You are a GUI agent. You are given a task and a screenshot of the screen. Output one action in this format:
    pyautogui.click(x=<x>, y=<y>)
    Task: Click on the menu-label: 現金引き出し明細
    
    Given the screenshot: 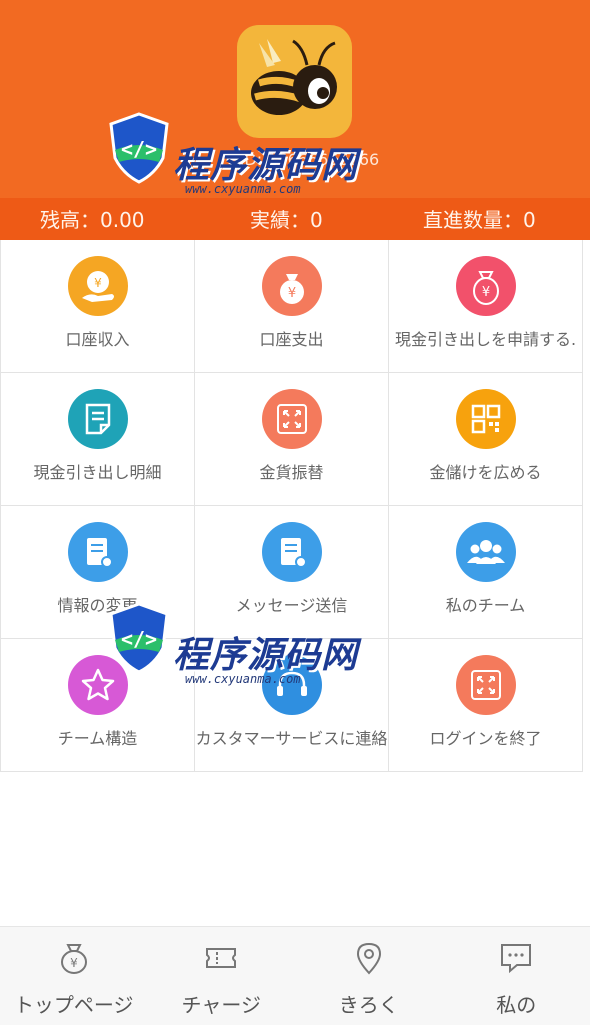 What is the action you would take?
    pyautogui.click(x=97, y=471)
    